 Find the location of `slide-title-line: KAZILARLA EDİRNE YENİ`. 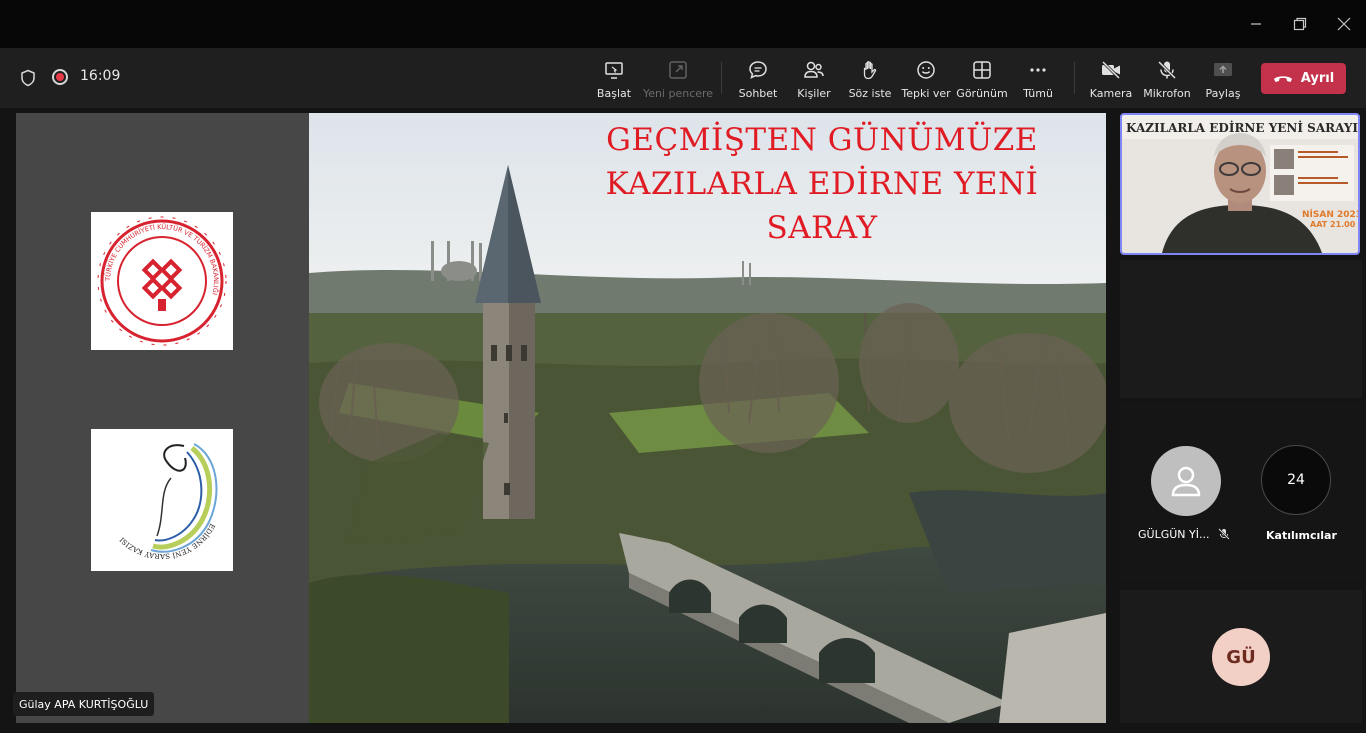

slide-title-line: KAZILARLA EDİRNE YENİ is located at coordinates (822, 184).